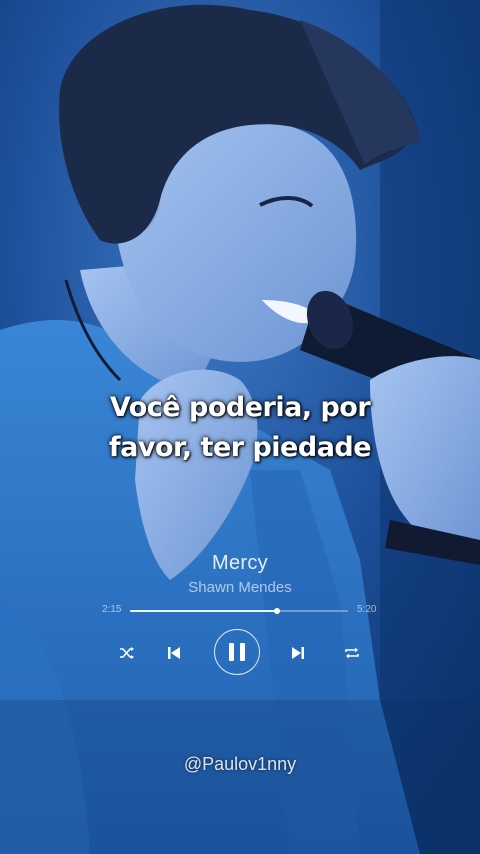  What do you see at coordinates (112, 609) in the screenshot?
I see `elapsed-time: 2:15` at bounding box center [112, 609].